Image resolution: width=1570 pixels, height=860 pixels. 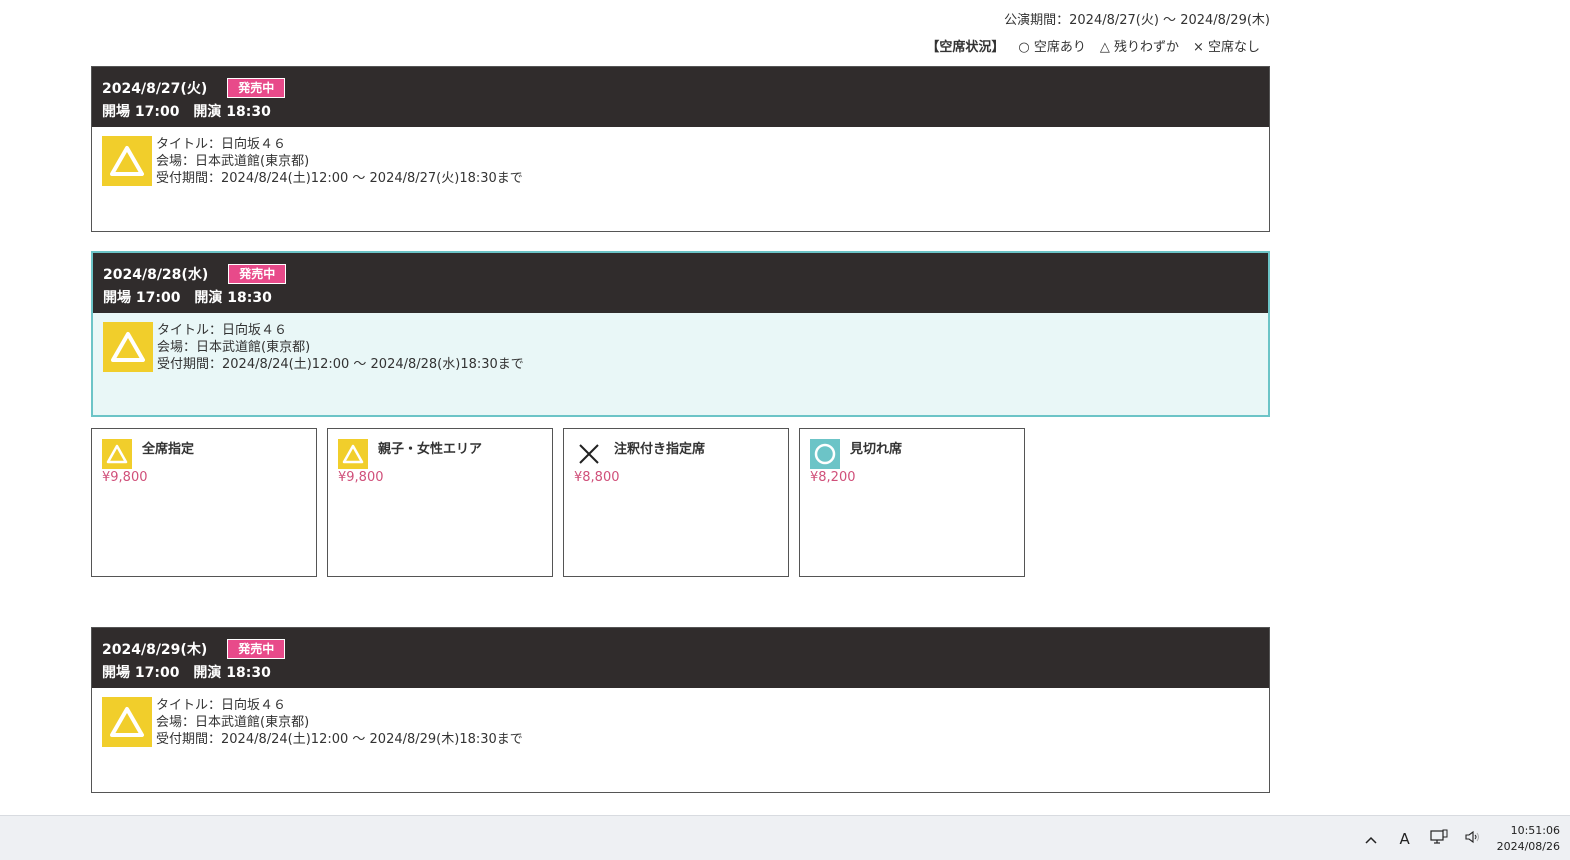 What do you see at coordinates (155, 650) in the screenshot?
I see `performance-date: 2024/8/29(木)` at bounding box center [155, 650].